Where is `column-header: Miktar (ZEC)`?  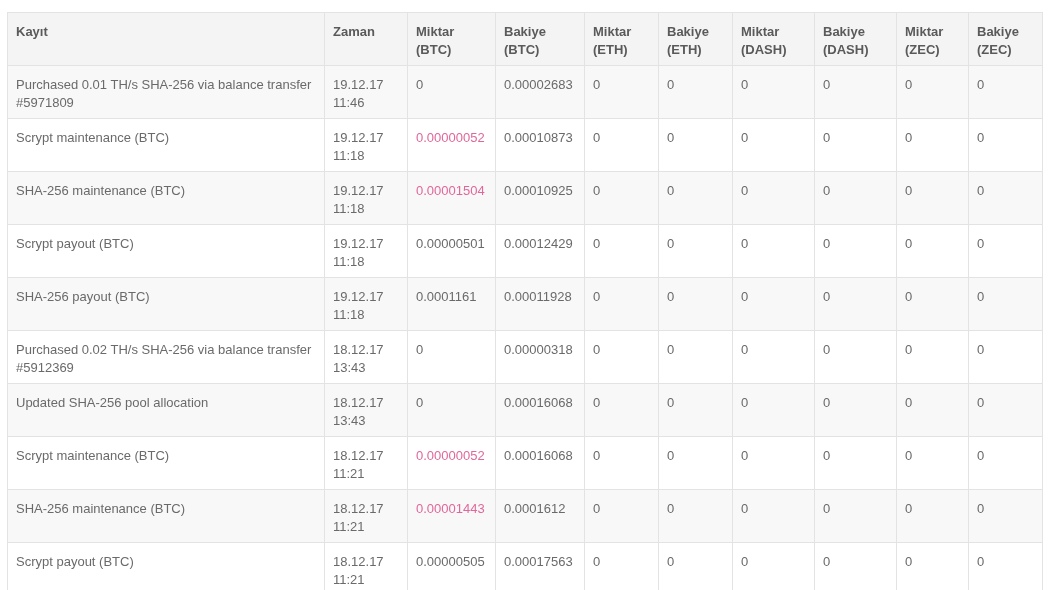
column-header: Miktar (ZEC) is located at coordinates (932, 39).